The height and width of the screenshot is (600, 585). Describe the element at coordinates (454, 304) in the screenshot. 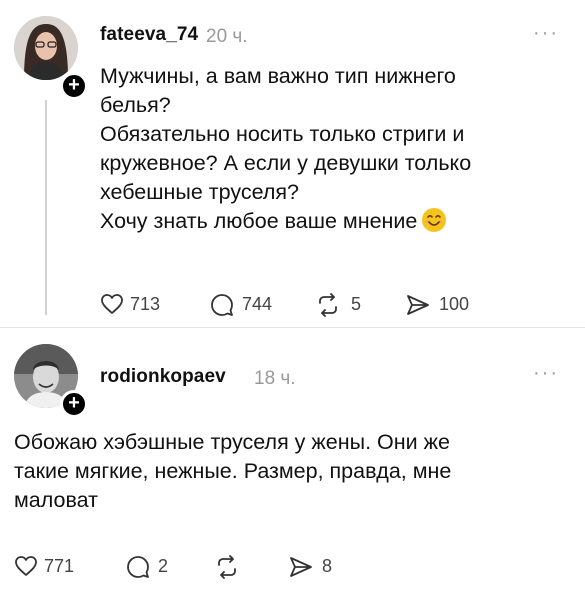

I see `share-count: 100` at that location.